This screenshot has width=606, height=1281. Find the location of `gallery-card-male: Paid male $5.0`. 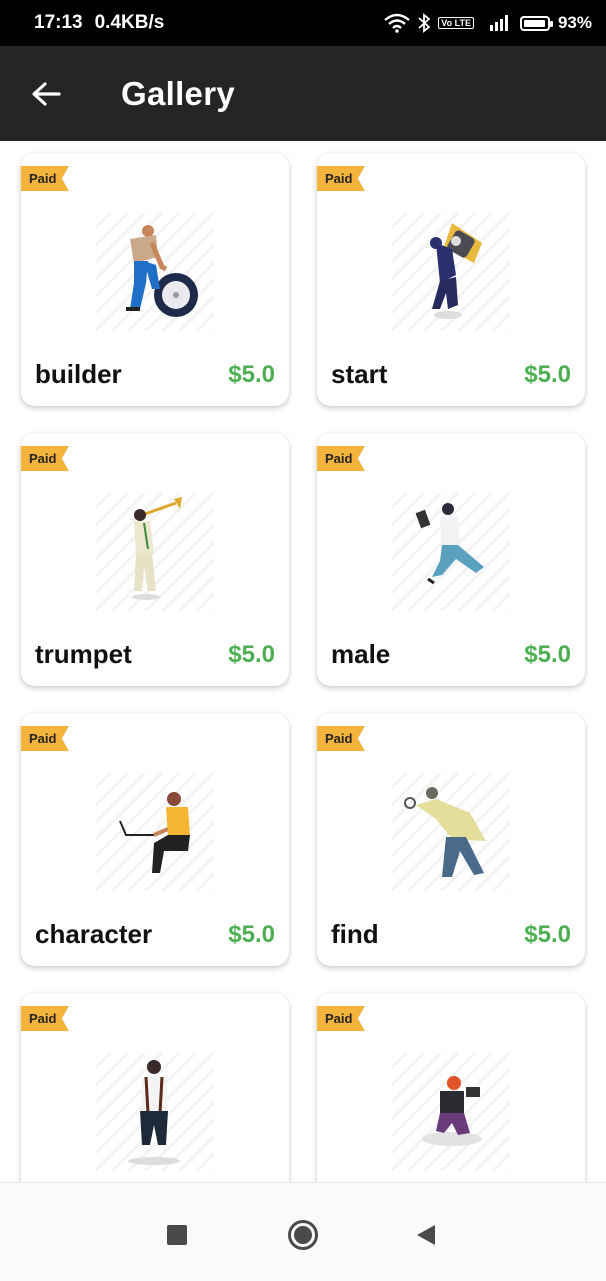

gallery-card-male: Paid male $5.0 is located at coordinates (451, 559).